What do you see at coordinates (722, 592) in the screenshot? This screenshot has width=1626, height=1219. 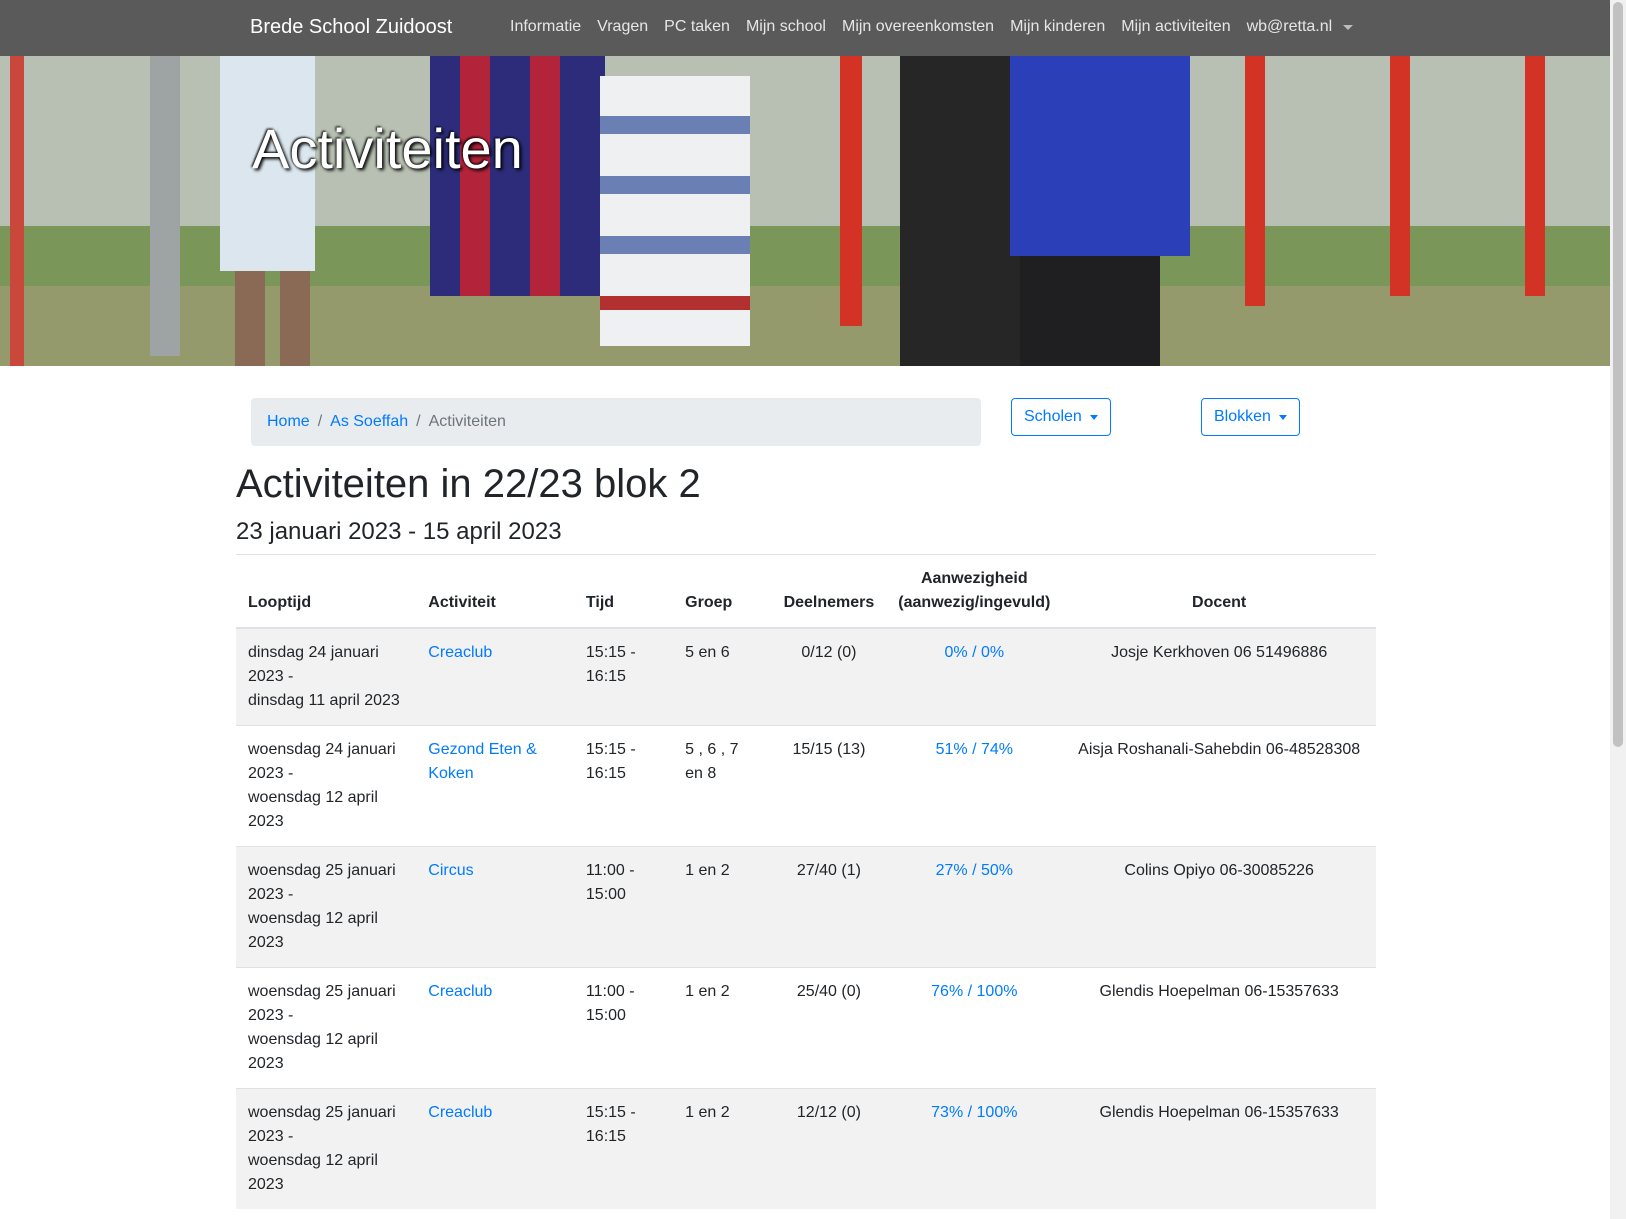 I see `col-header-groep: Groep` at bounding box center [722, 592].